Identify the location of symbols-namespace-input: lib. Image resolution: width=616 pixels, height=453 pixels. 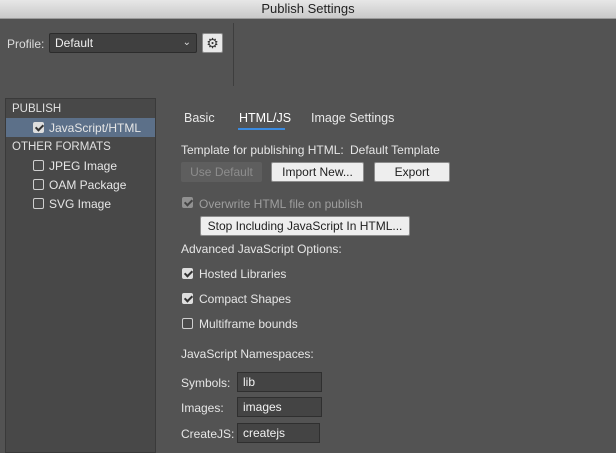
(279, 382).